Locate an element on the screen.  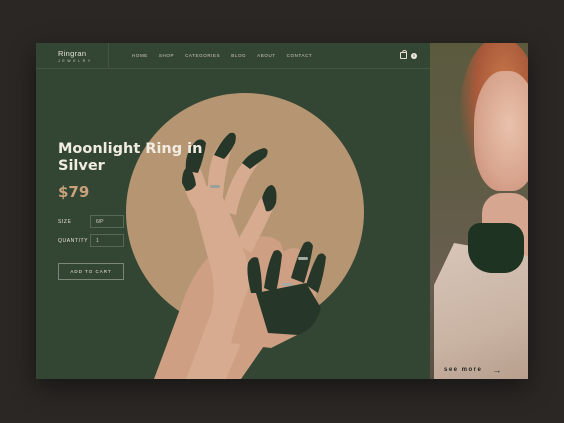
see-more-label: see more is located at coordinates (463, 370).